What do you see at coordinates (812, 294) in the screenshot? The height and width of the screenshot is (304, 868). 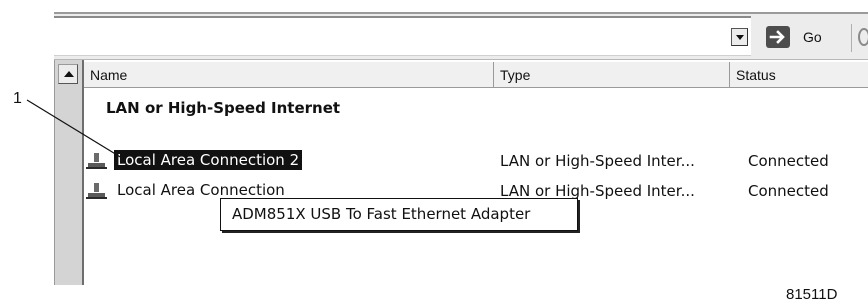 I see `figure-code: 81511D` at bounding box center [812, 294].